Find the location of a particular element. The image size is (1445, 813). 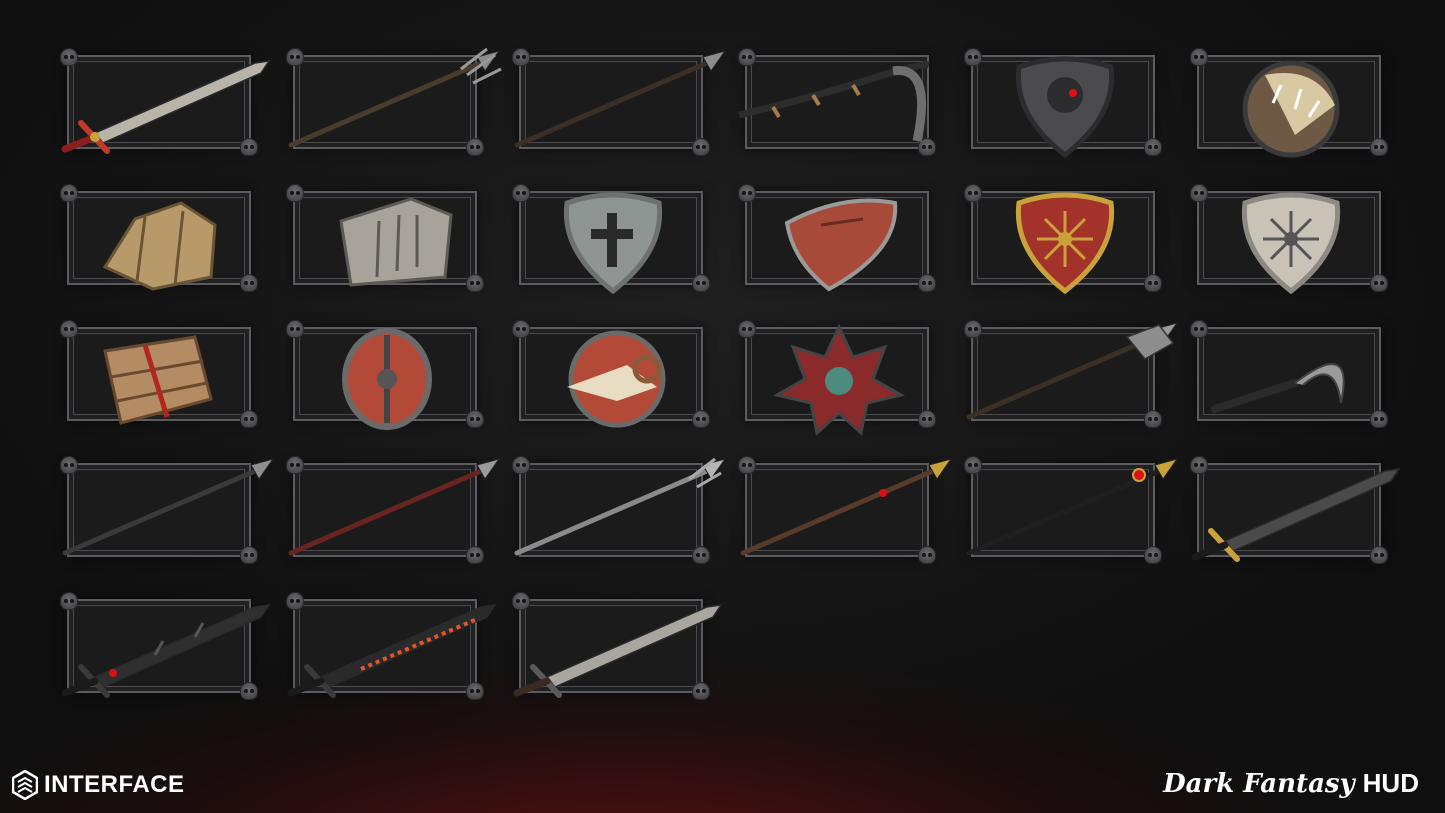

skull-shield-icon is located at coordinates (1065, 107).